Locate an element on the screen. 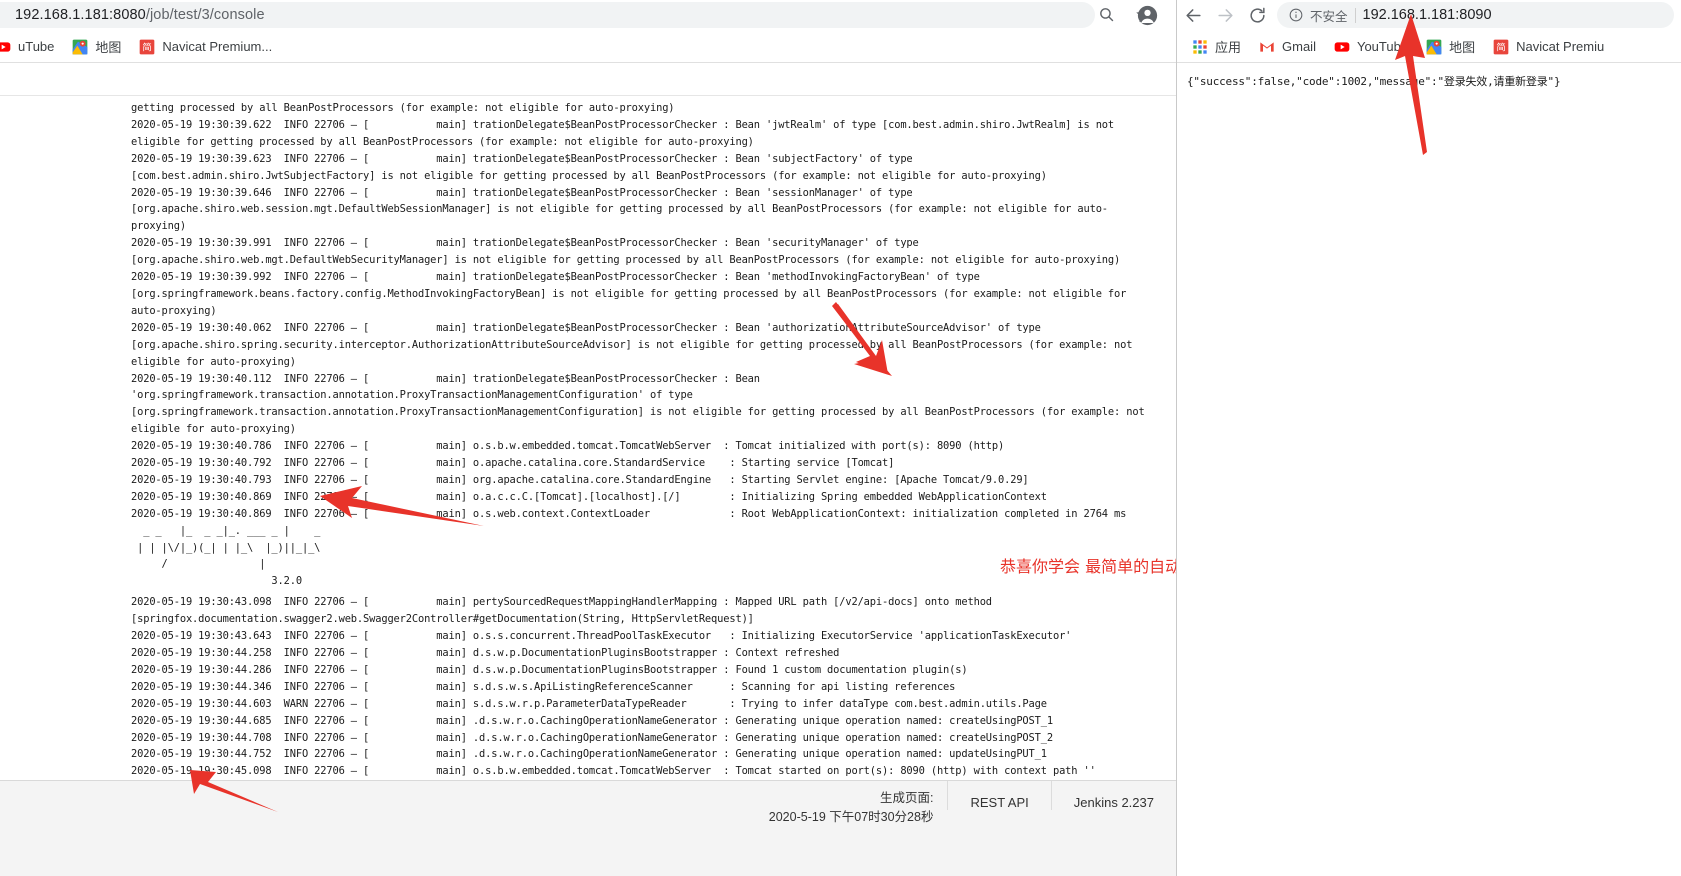  bookmark-label: YouTube is located at coordinates (1382, 46).